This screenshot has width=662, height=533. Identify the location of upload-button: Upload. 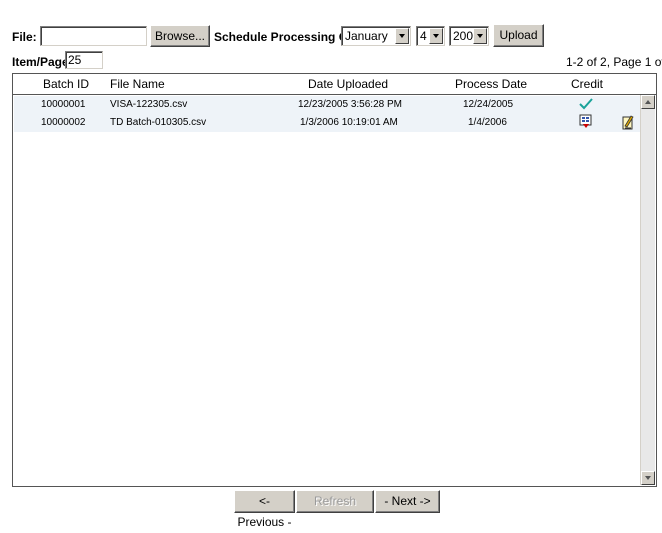
(518, 35).